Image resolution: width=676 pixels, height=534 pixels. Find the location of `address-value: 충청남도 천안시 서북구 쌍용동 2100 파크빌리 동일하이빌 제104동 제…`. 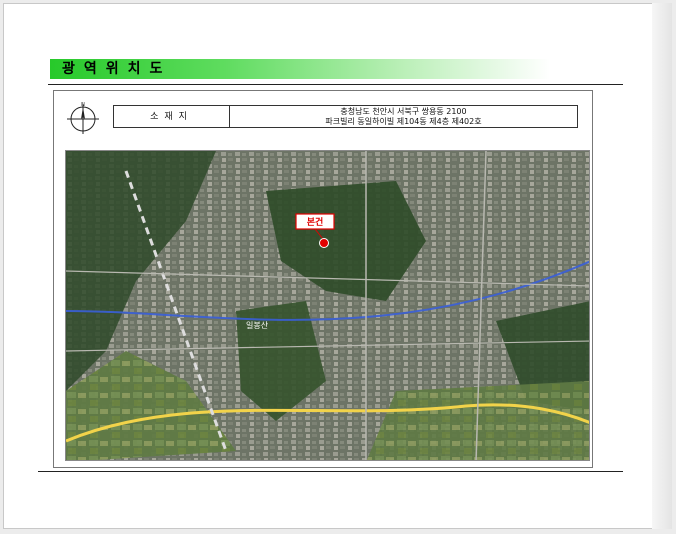

address-value: 충청남도 천안시 서북구 쌍용동 2100 파크빌리 동일하이빌 제104동 제… is located at coordinates (403, 116).